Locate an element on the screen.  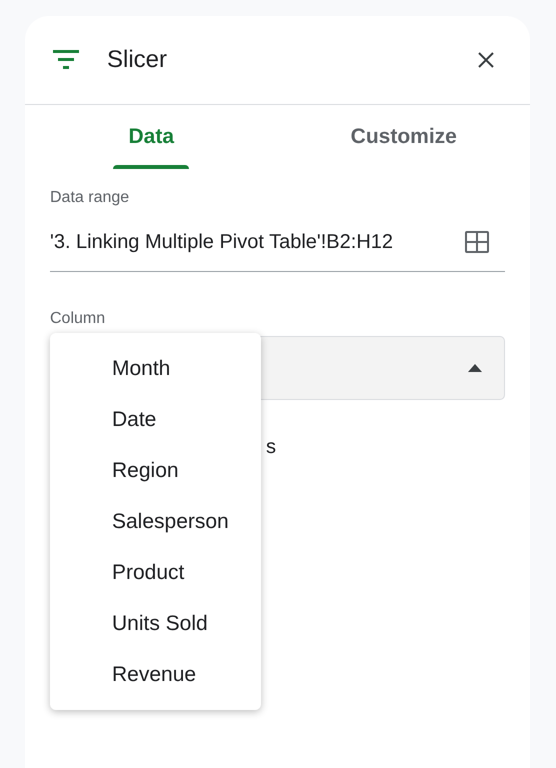
caret-icon is located at coordinates (475, 368).